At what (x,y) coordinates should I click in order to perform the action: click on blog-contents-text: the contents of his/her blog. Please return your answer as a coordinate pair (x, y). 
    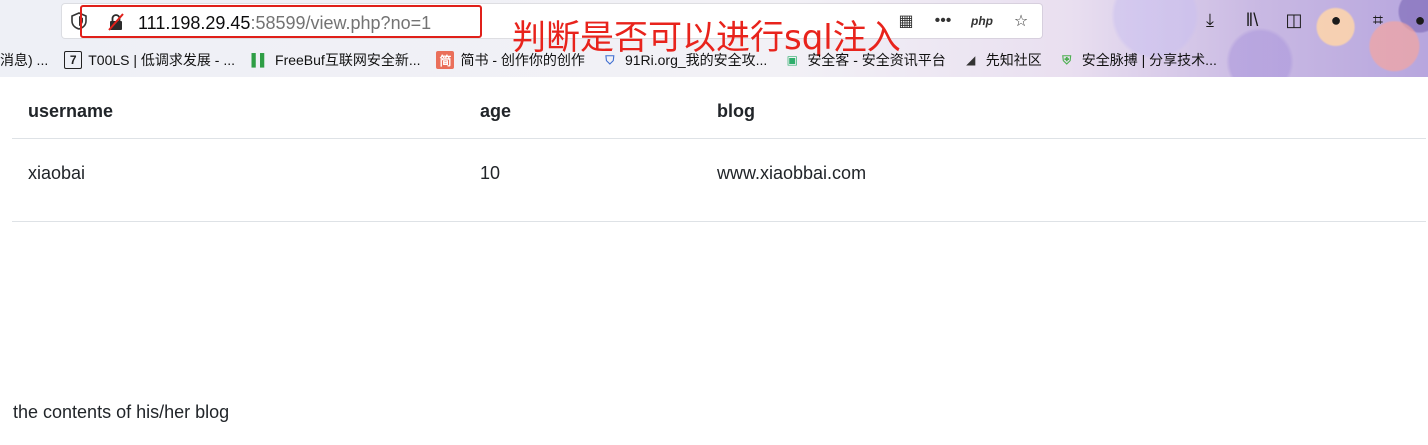
    Looking at the image, I should click on (121, 412).